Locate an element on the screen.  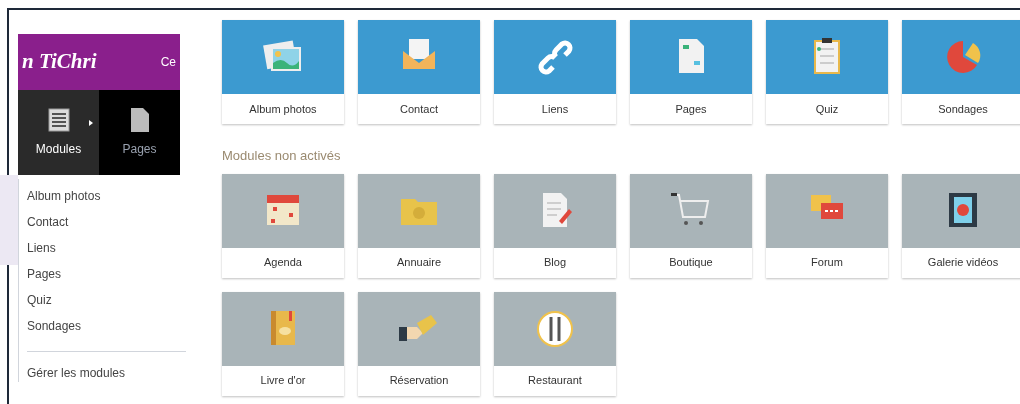
manage-modules-link: Gérer les modules is located at coordinates (102, 373).